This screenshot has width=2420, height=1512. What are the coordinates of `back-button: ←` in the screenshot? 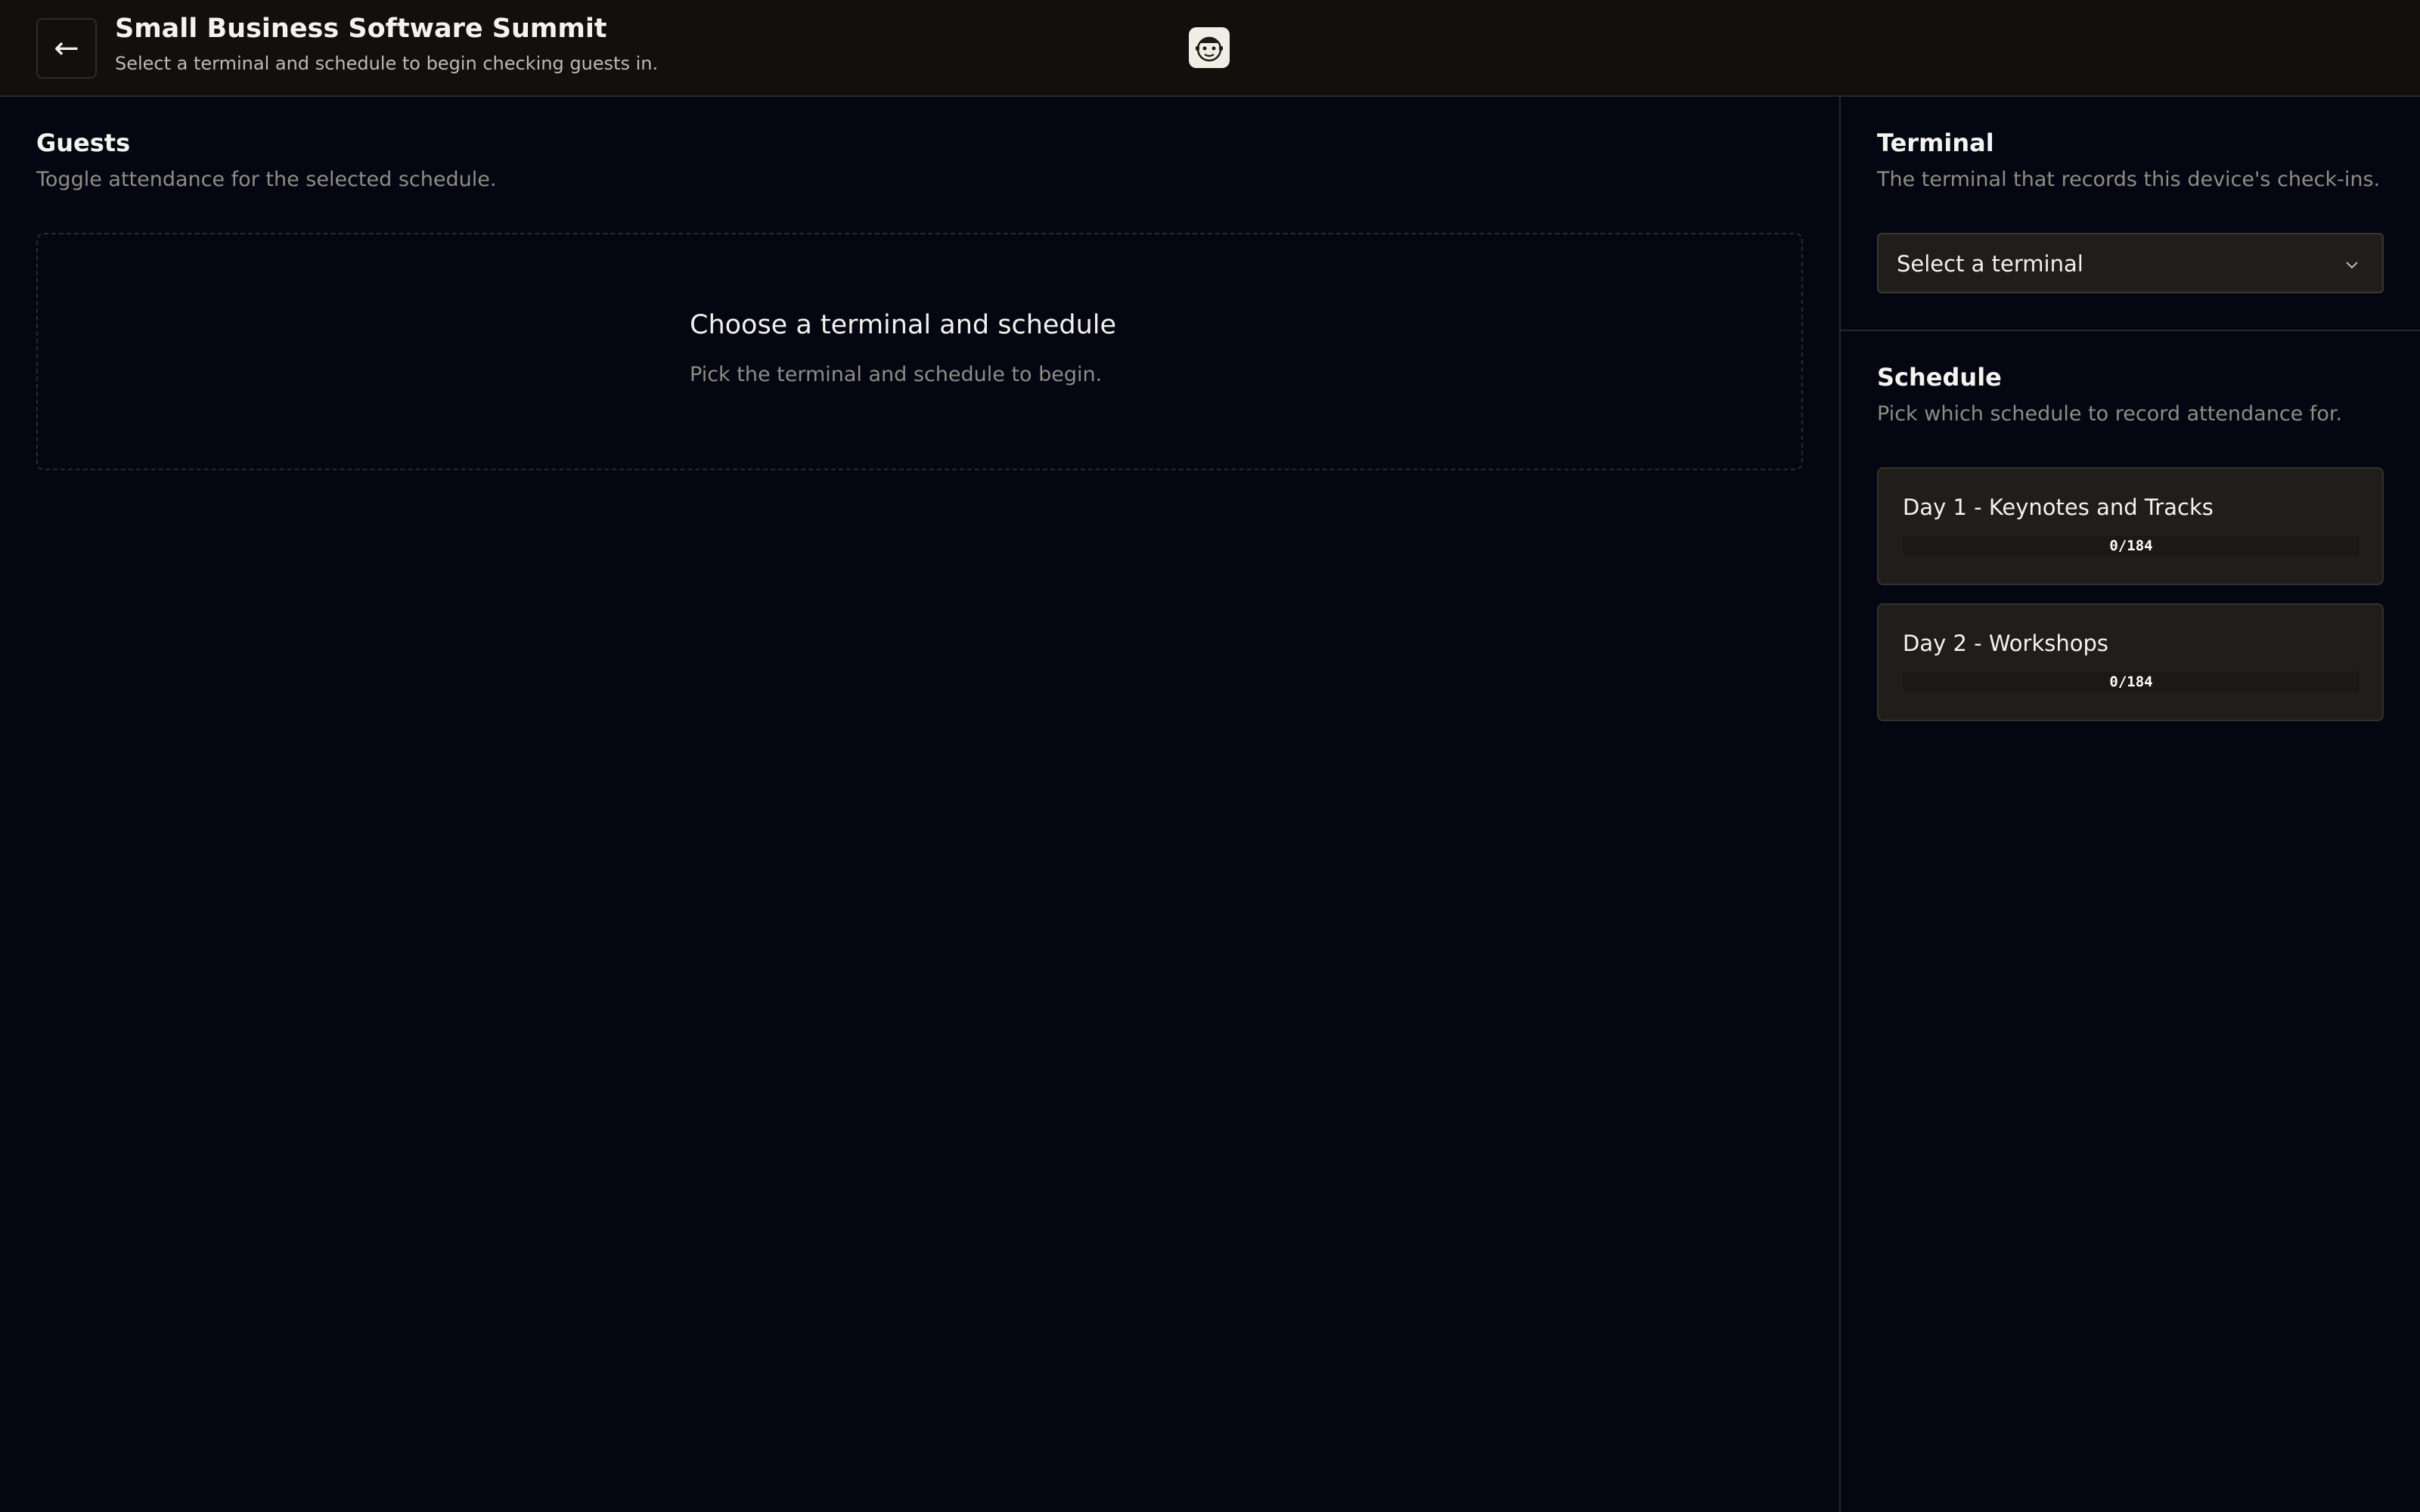 It's located at (66, 48).